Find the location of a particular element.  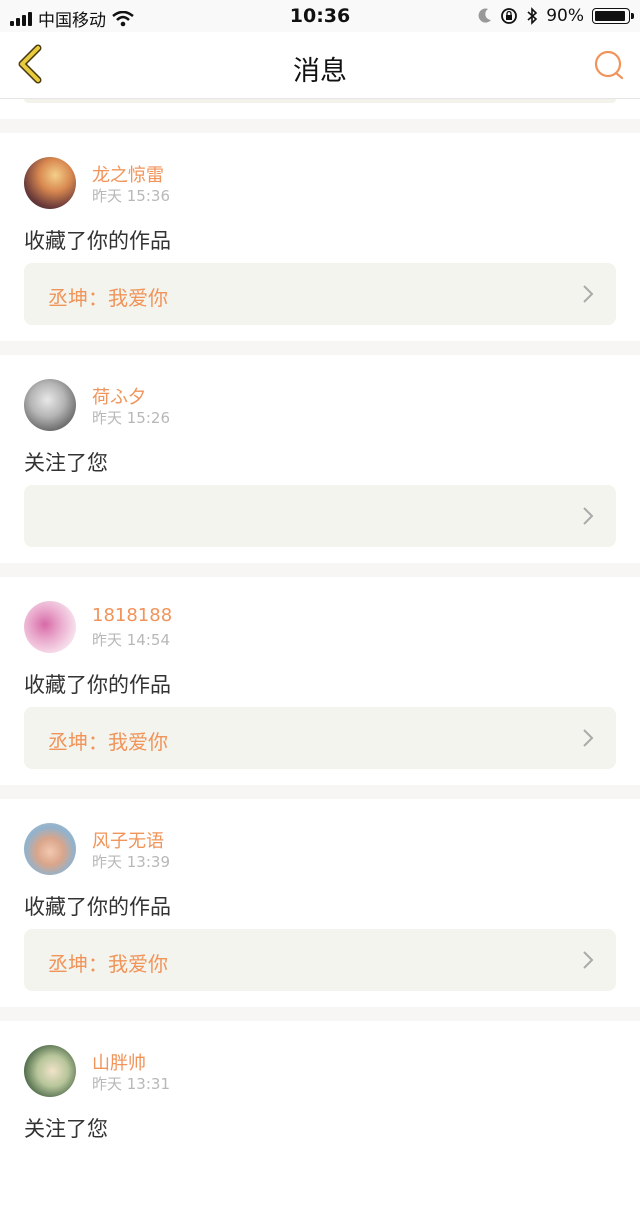

user-name: 山胖帅 is located at coordinates (119, 1062).